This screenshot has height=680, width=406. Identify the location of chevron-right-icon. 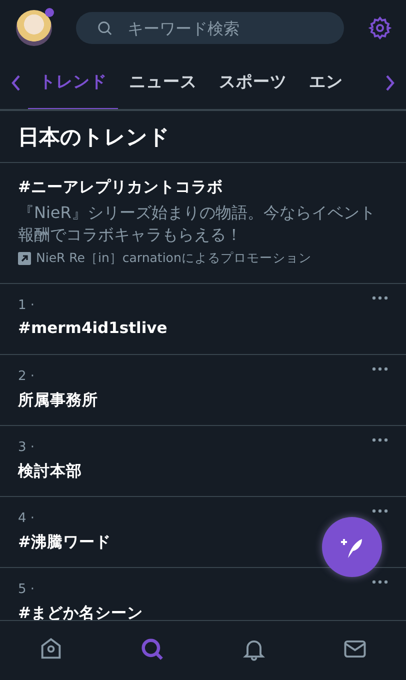
(390, 83).